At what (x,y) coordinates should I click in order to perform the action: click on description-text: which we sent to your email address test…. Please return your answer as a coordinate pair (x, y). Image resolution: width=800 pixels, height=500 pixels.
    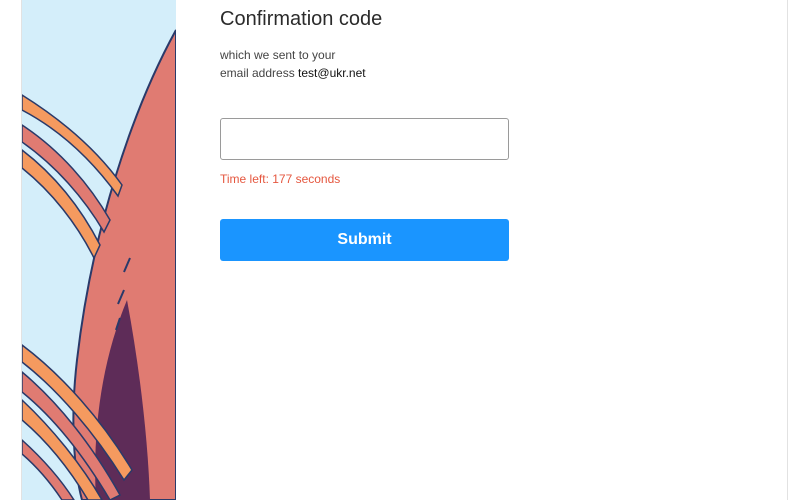
    Looking at the image, I should click on (293, 64).